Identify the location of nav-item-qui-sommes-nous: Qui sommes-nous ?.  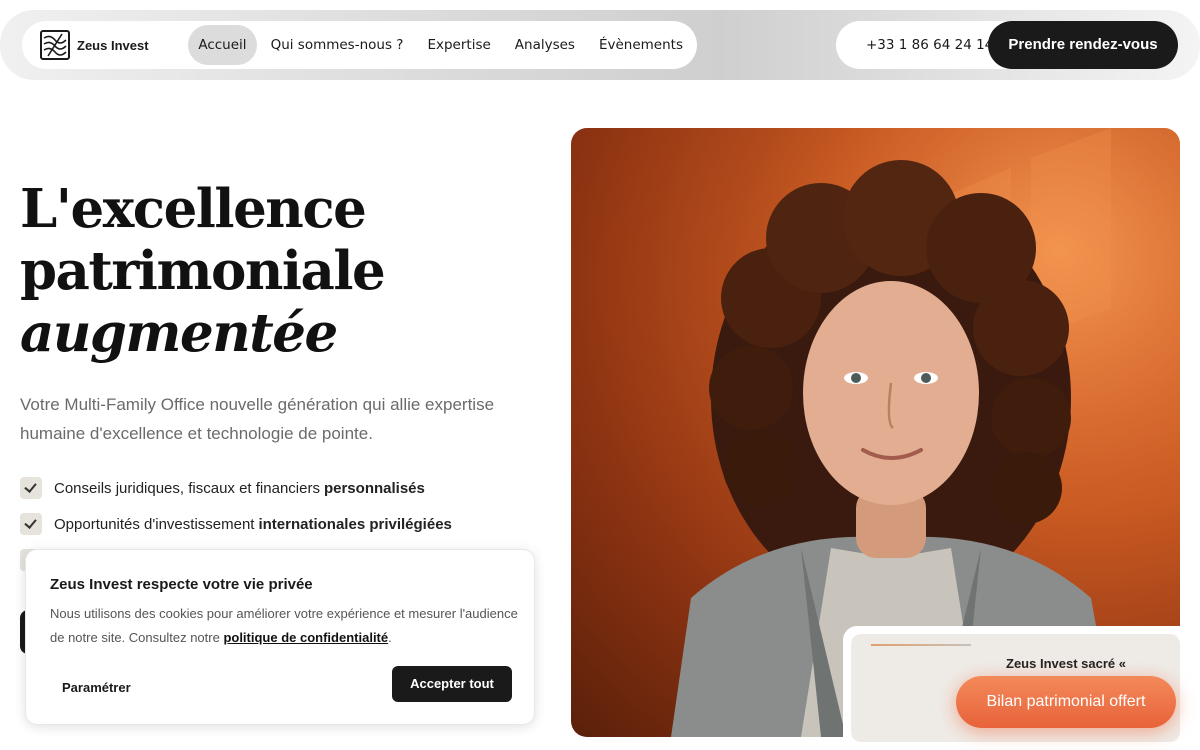
(337, 45).